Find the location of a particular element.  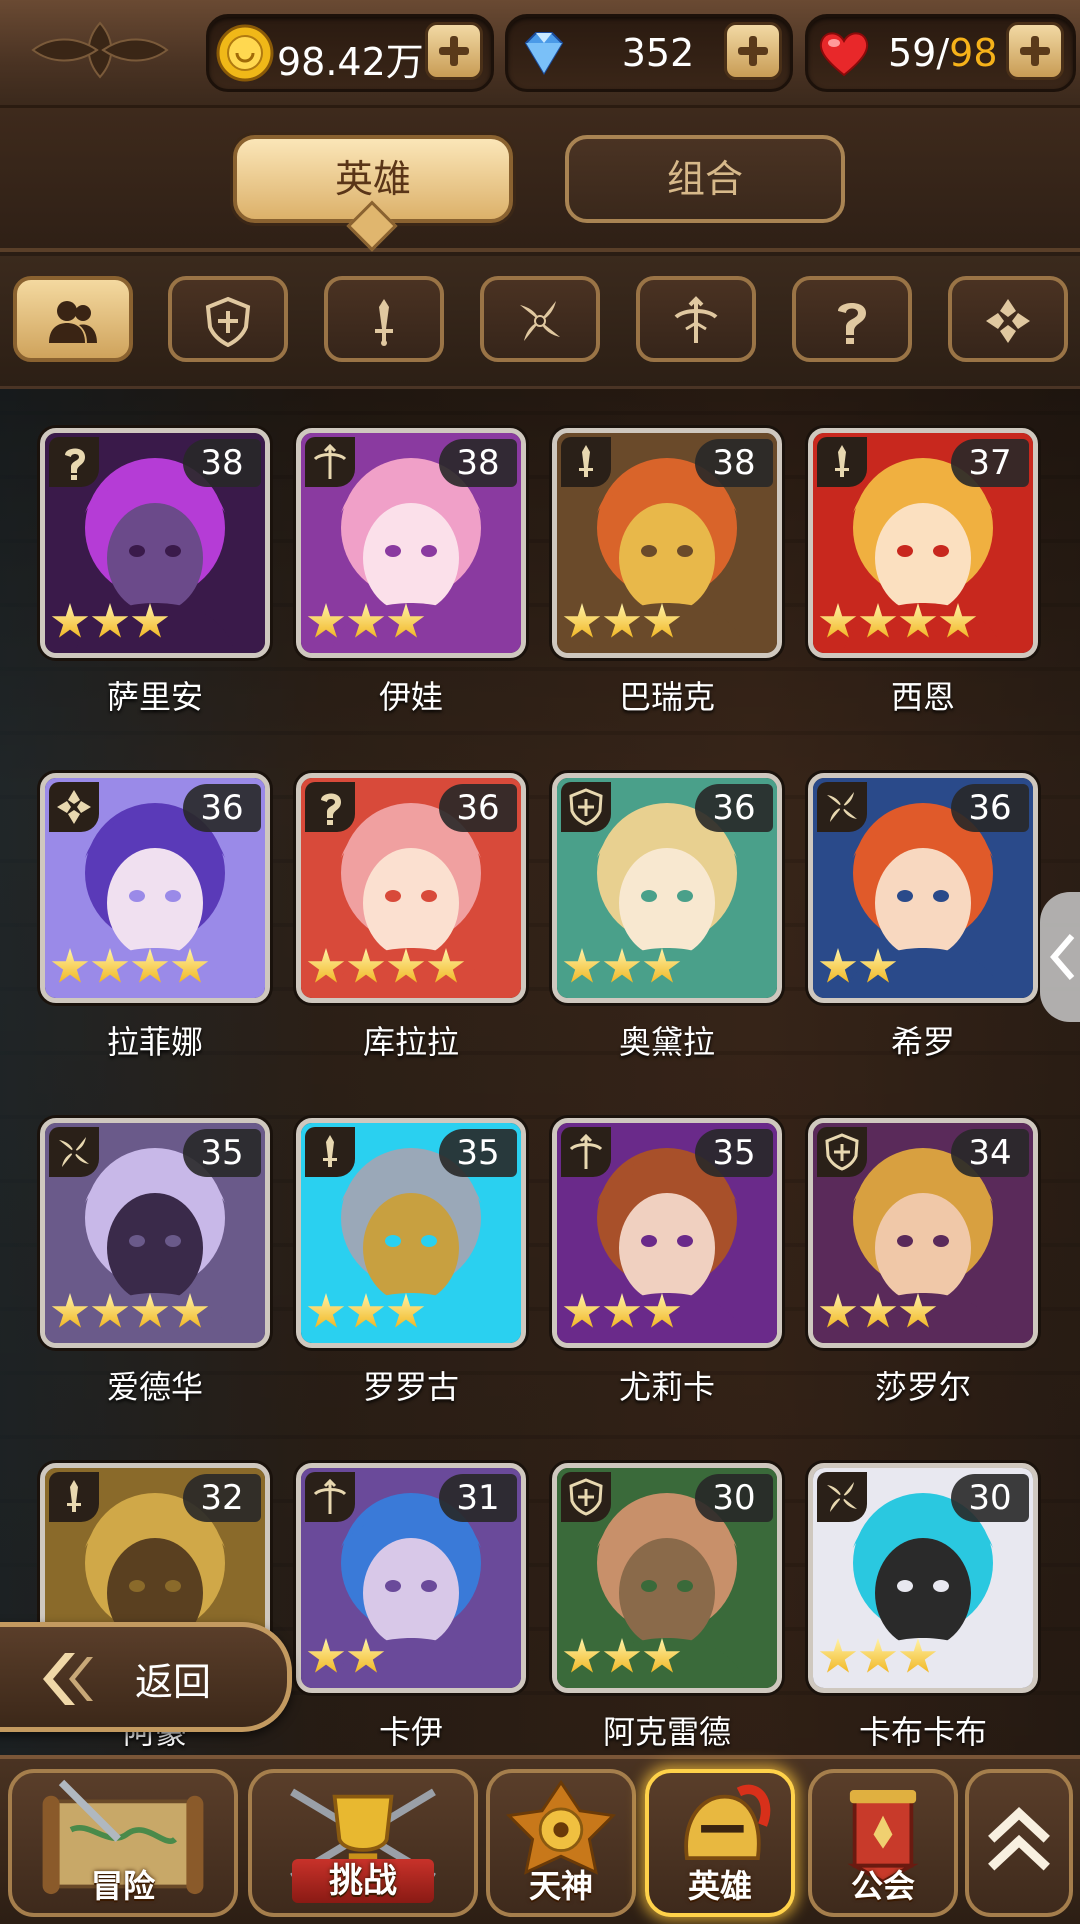

chevron-left-icon is located at coordinates (1062, 957).